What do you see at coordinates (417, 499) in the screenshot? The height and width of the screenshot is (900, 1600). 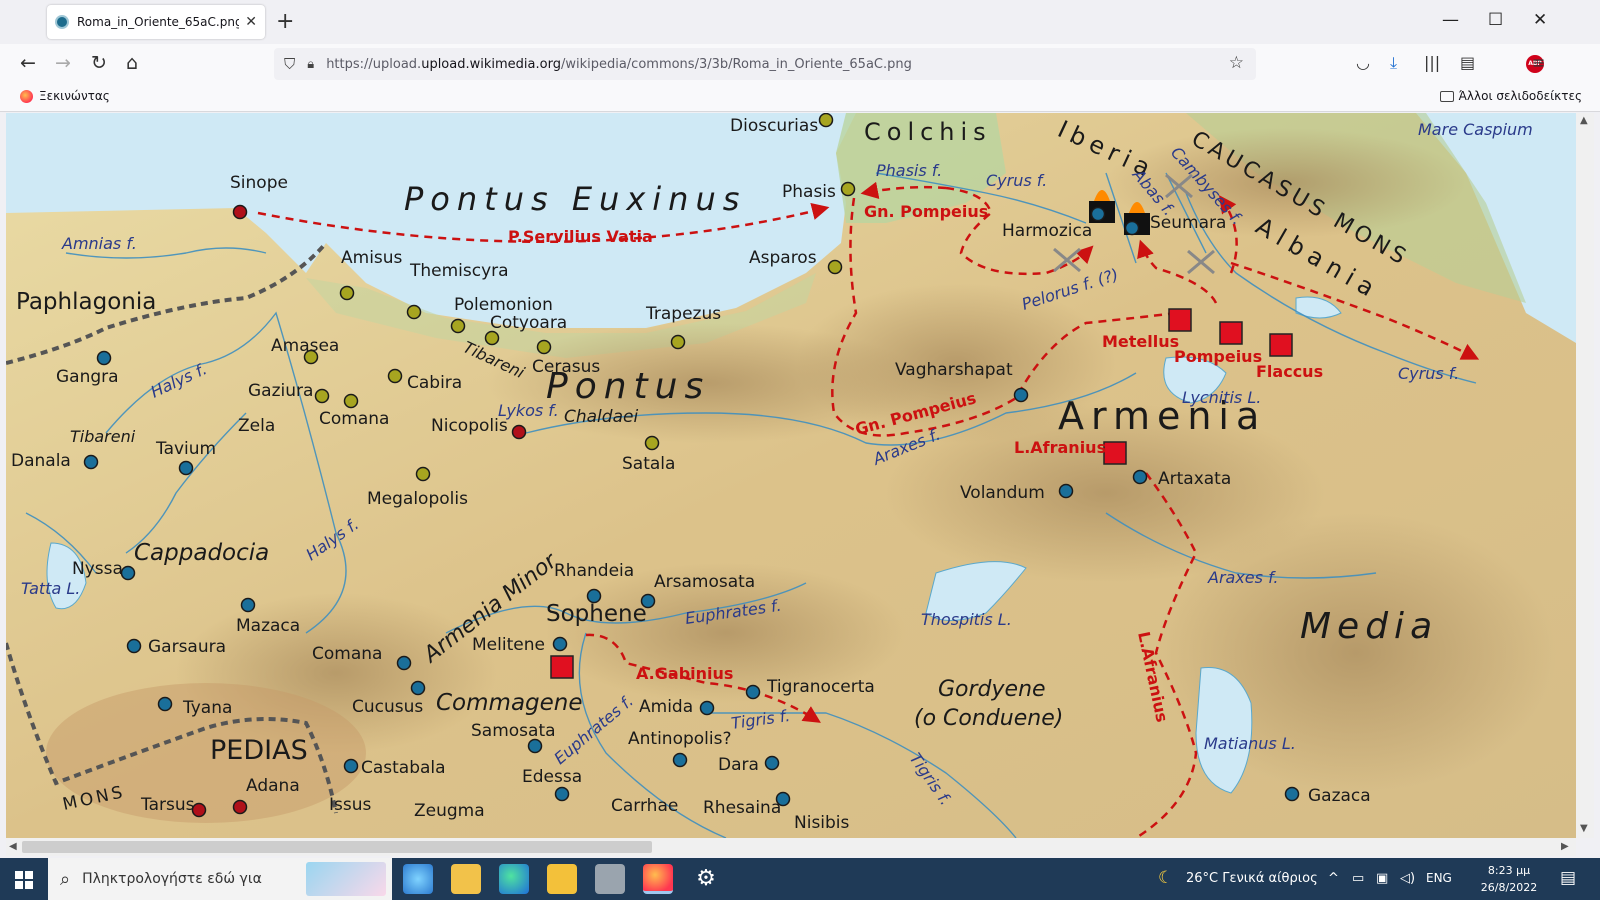 I see `city-label: Megalopolis` at bounding box center [417, 499].